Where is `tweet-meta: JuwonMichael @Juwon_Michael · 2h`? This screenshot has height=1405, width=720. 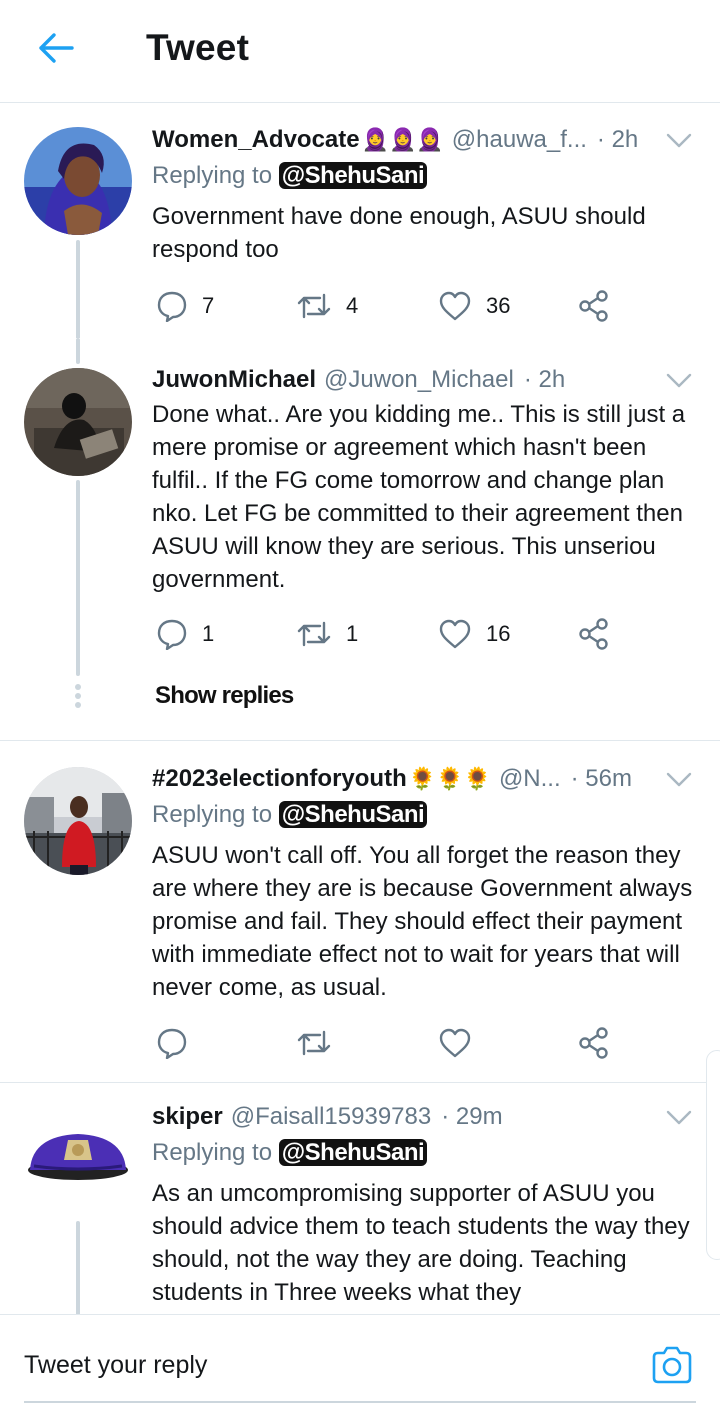
tweet-meta: JuwonMichael @Juwon_Michael · 2h is located at coordinates (406, 382).